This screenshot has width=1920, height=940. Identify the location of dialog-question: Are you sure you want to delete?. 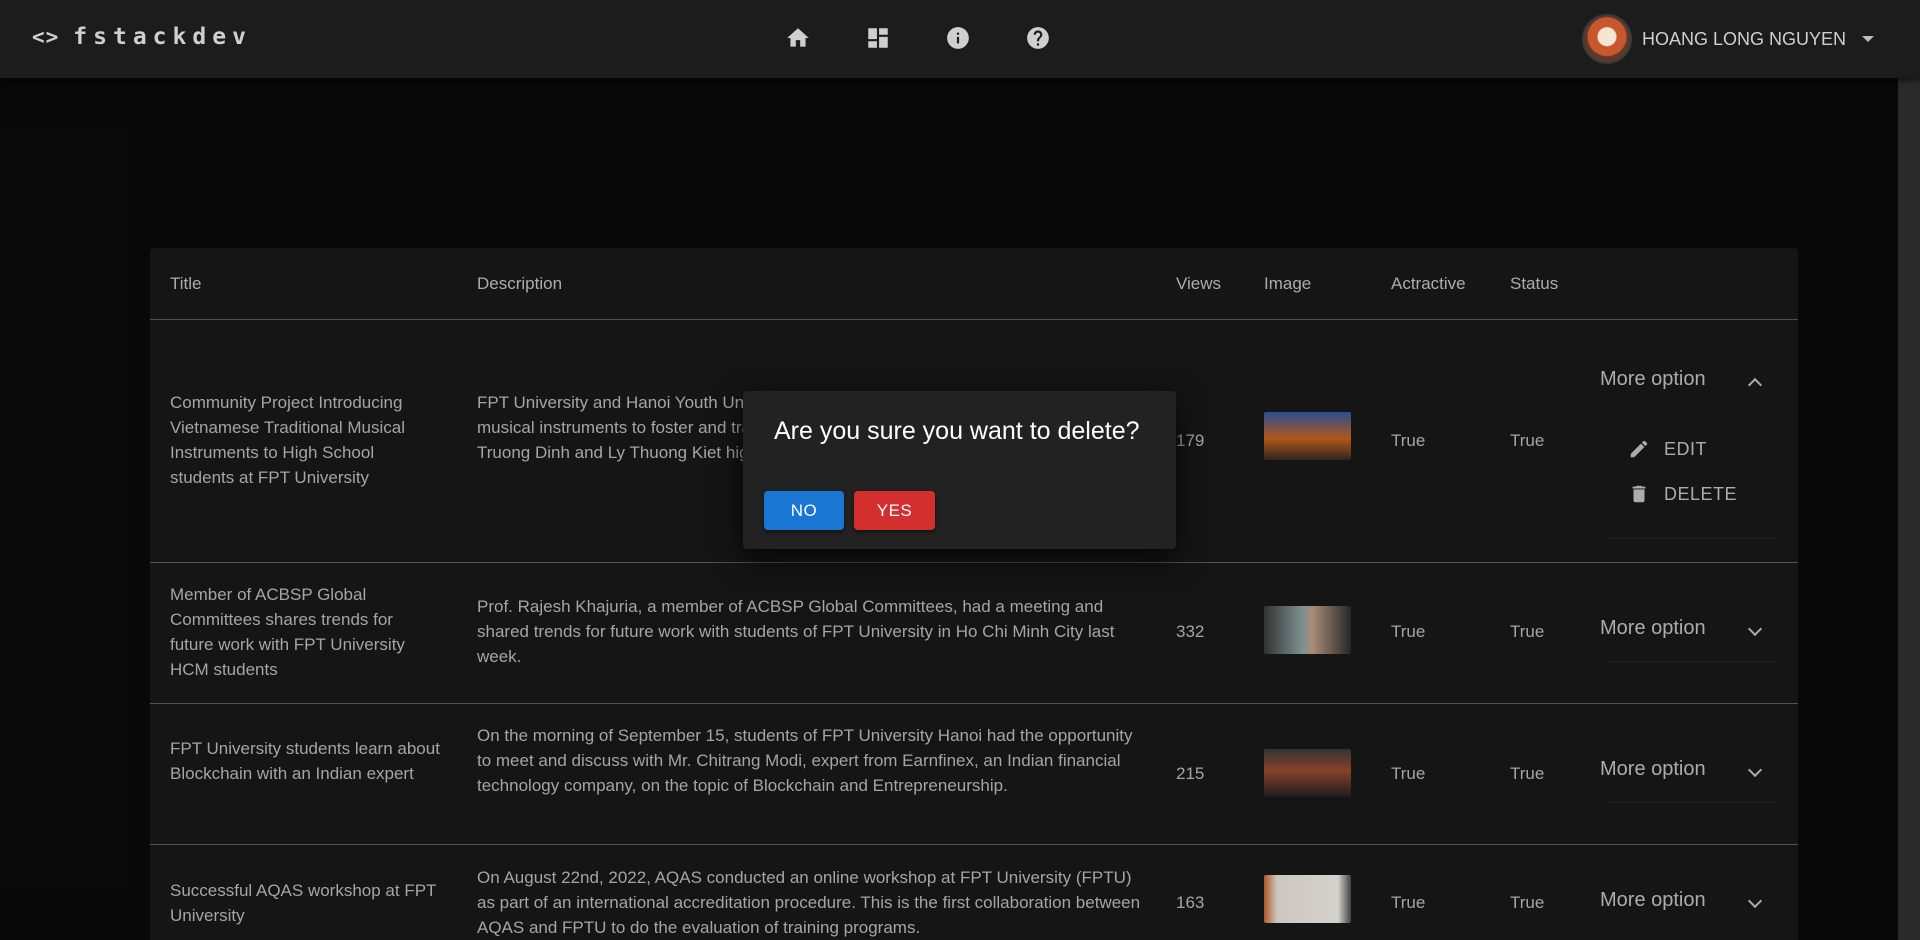
(957, 431).